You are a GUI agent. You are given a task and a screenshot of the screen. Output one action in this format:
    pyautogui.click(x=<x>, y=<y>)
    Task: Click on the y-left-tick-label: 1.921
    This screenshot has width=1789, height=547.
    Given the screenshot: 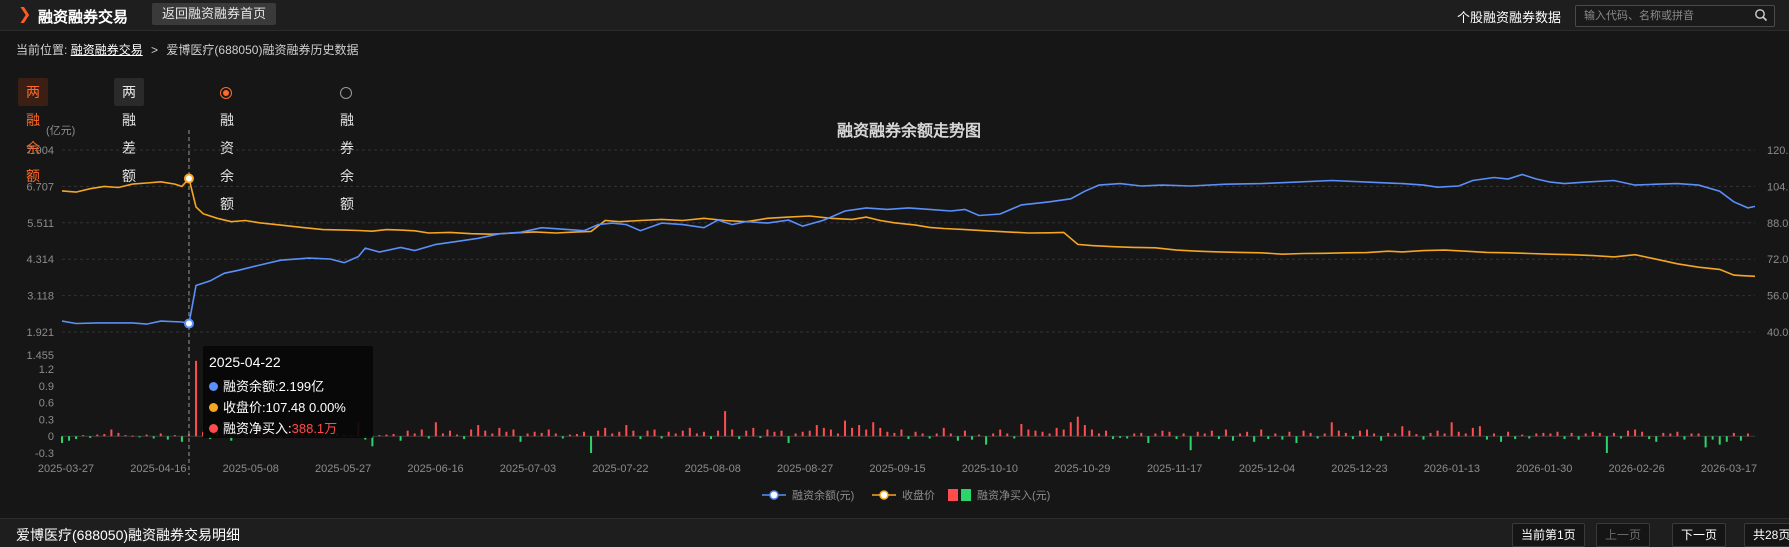 What is the action you would take?
    pyautogui.click(x=40, y=333)
    